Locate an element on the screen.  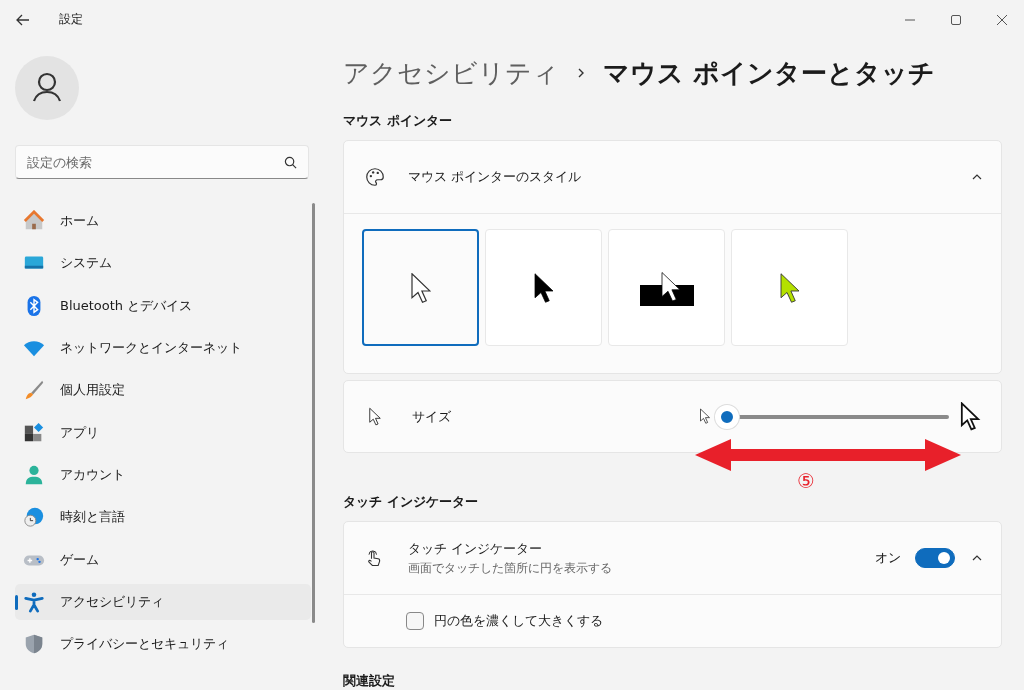
accessibility-icon is located at coordinates (34, 601).